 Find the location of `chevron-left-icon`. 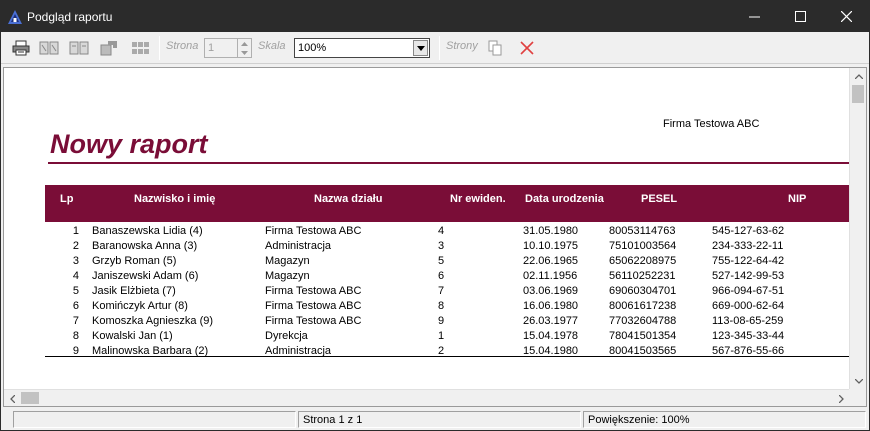

chevron-left-icon is located at coordinates (12, 398).